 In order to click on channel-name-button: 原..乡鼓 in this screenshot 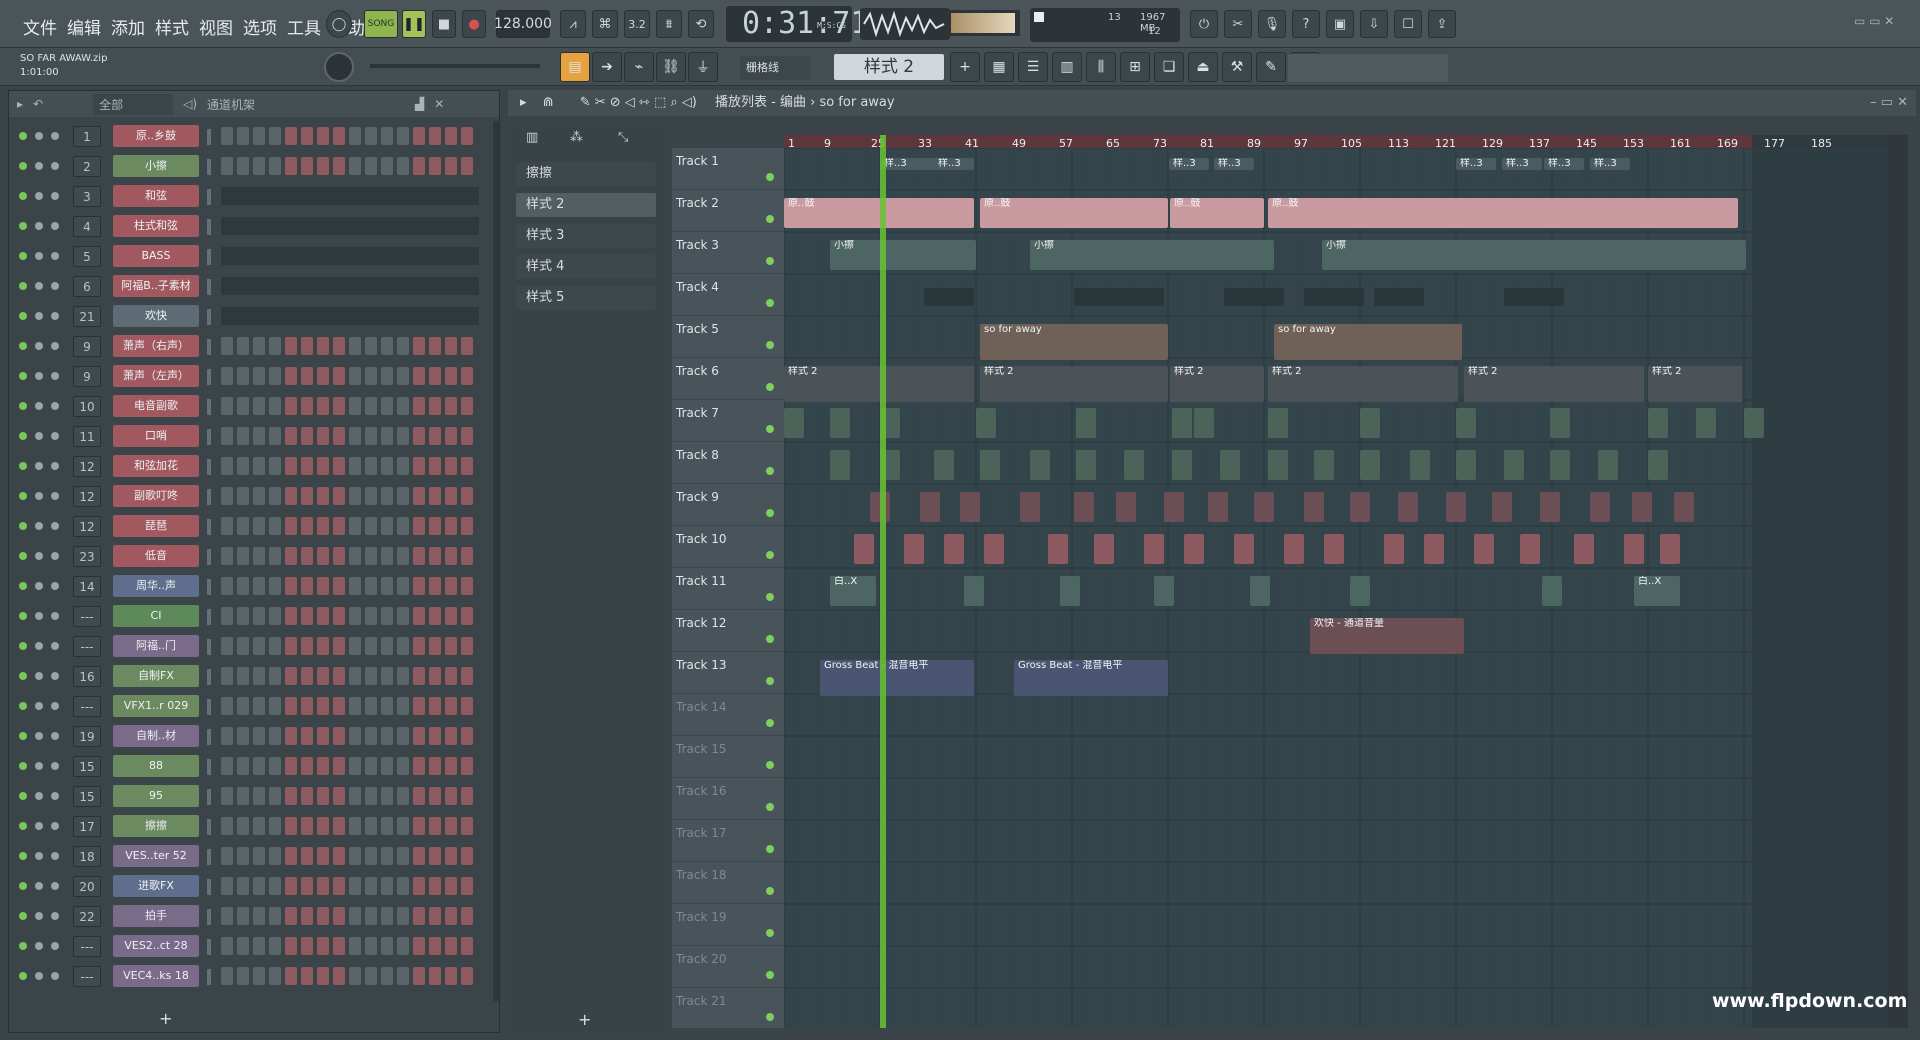, I will do `click(156, 136)`.